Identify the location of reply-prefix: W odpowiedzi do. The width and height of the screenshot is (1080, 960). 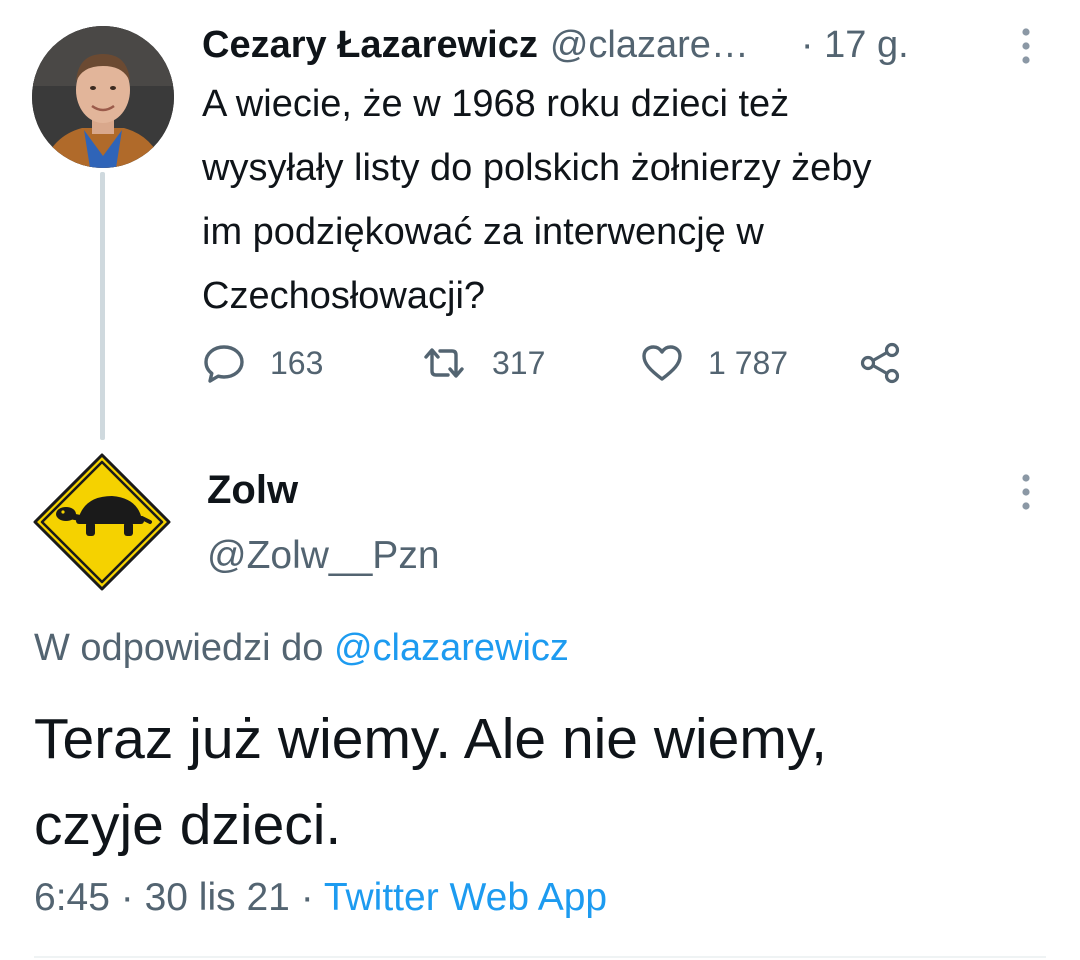
(184, 648).